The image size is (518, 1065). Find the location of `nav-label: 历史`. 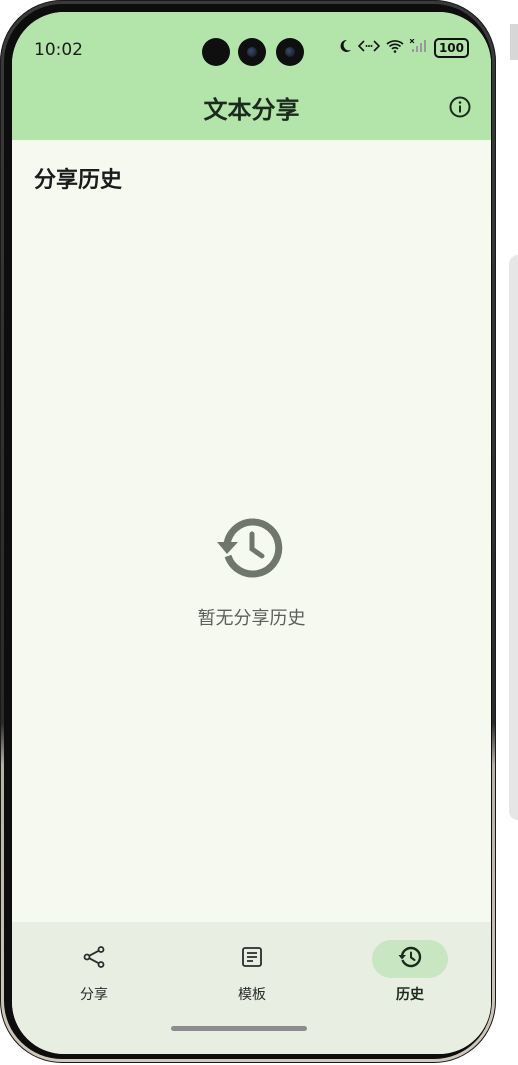

nav-label: 历史 is located at coordinates (410, 995).